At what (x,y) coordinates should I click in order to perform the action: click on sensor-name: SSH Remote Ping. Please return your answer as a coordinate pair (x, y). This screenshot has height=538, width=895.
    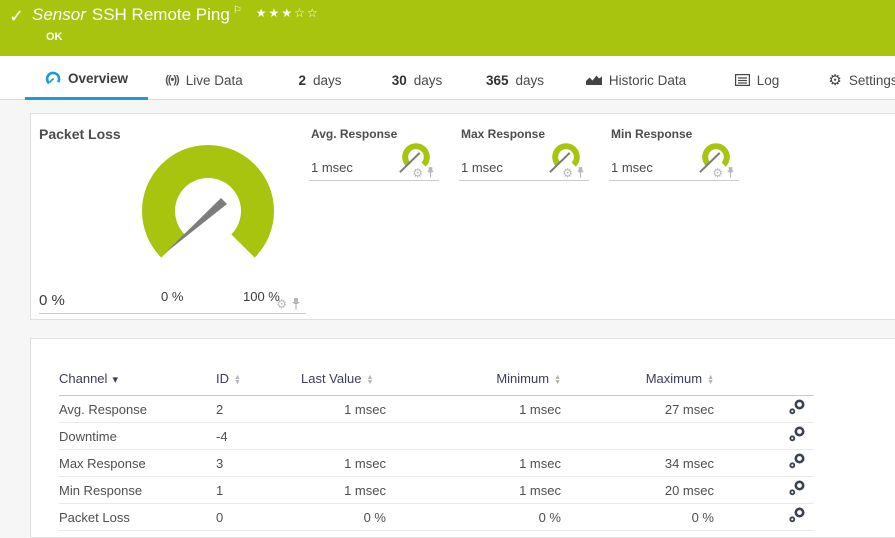
    Looking at the image, I should click on (160, 14).